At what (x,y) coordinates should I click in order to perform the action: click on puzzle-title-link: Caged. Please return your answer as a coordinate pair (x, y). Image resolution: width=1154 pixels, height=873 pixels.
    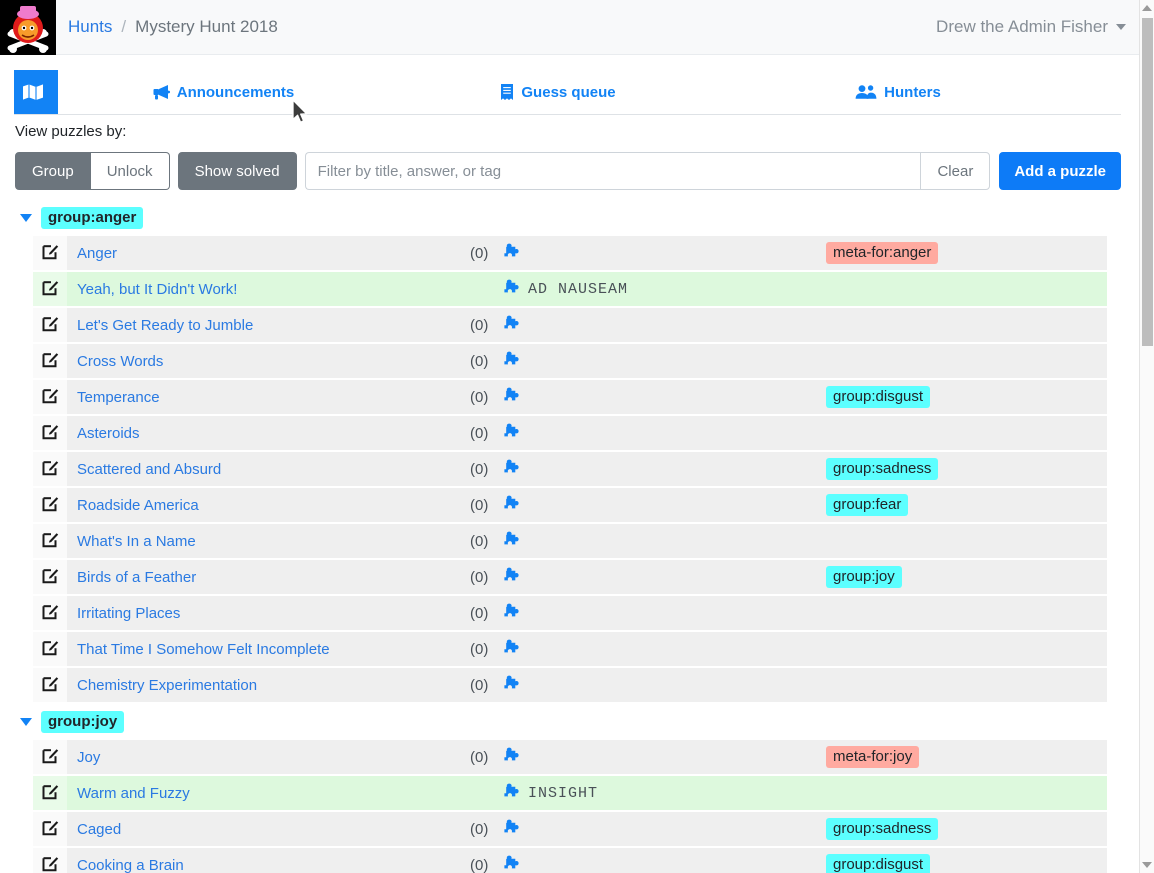
    Looking at the image, I should click on (99, 829).